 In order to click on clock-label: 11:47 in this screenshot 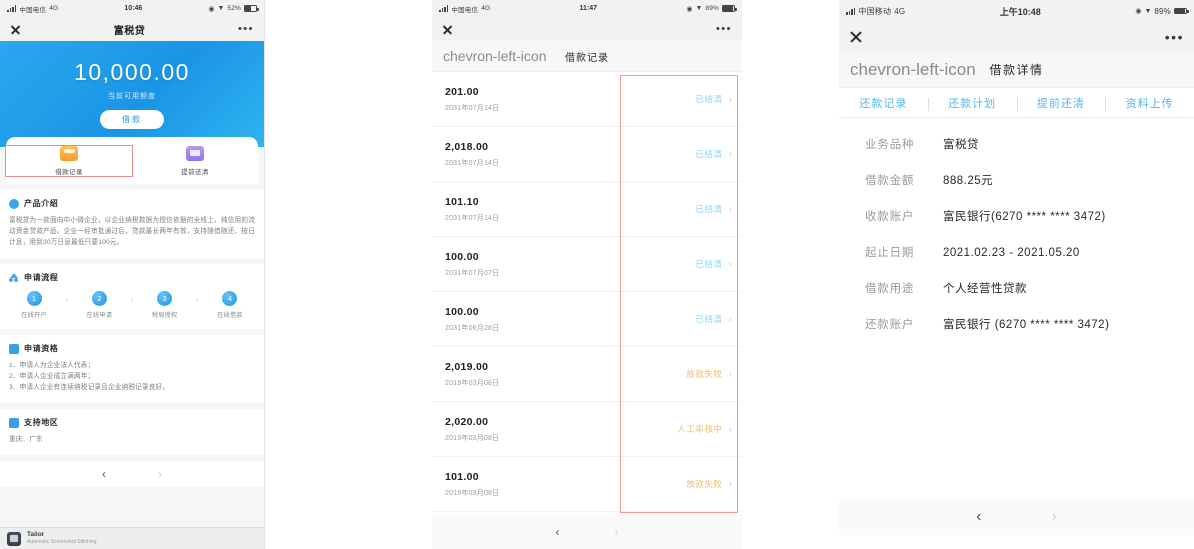, I will do `click(588, 8)`.